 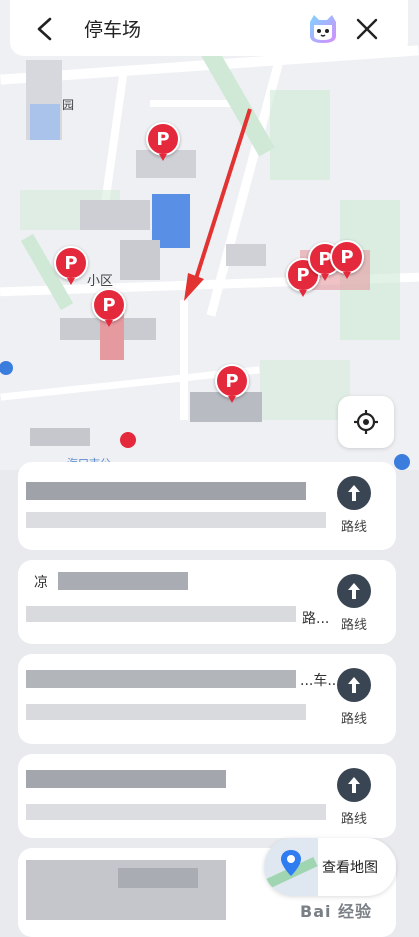 What do you see at coordinates (218, 204) in the screenshot?
I see `annotation-arrow-icon` at bounding box center [218, 204].